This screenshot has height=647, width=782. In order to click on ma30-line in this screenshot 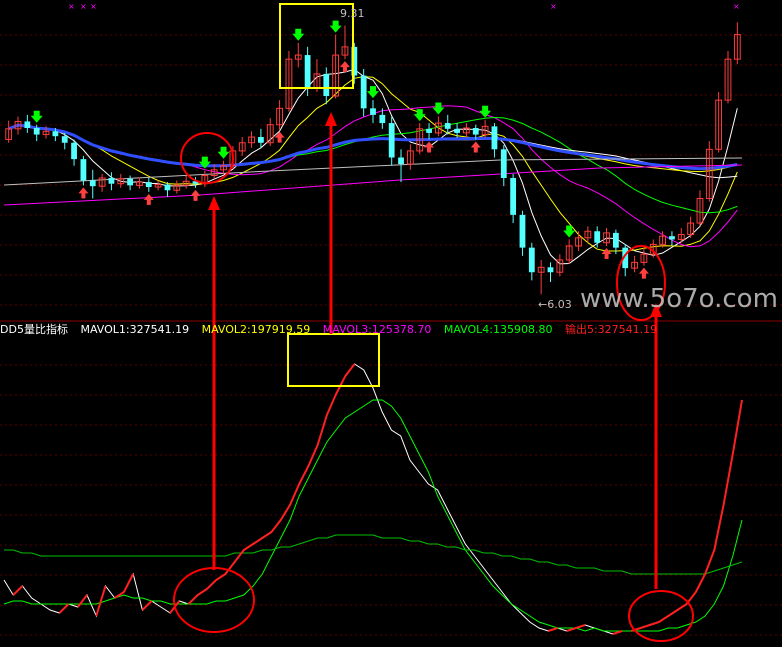, I will do `click(373, 165)`.